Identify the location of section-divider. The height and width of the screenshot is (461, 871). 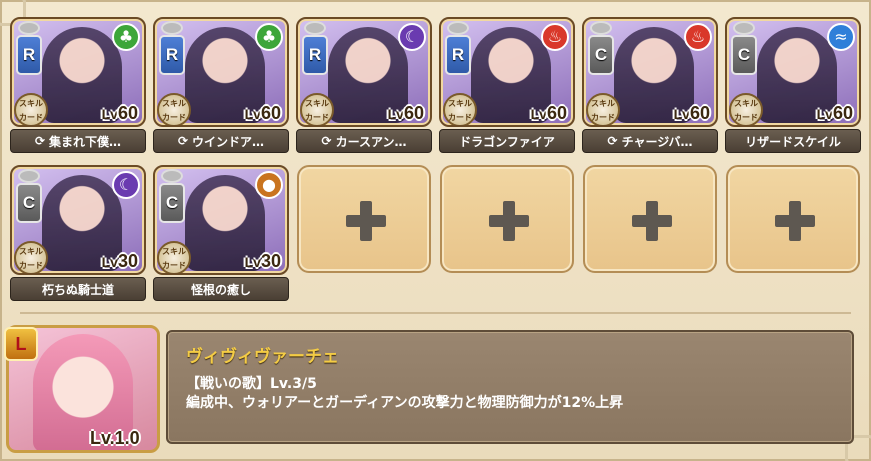
(435, 313).